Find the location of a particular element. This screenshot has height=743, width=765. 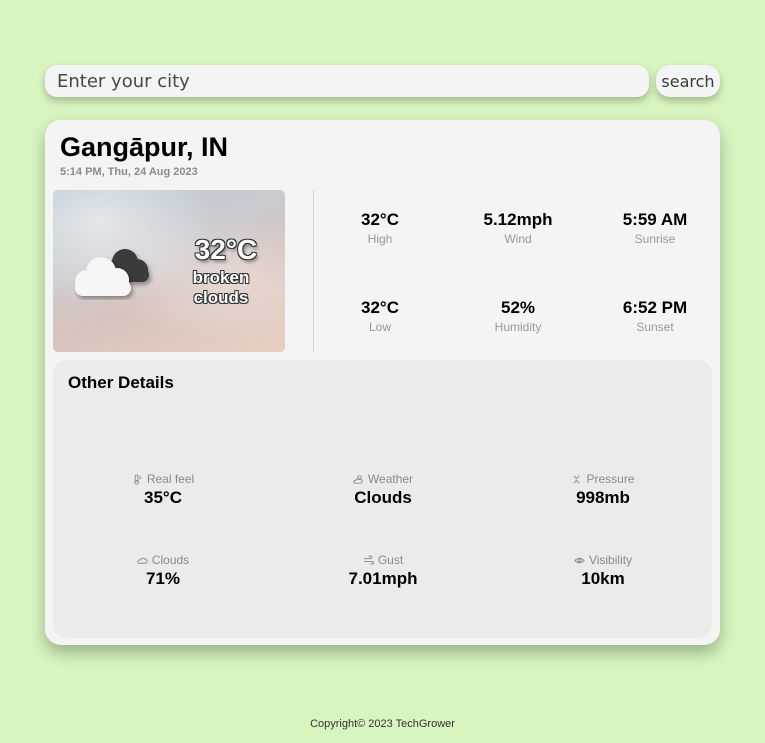

detail-clouds: Clouds 71% is located at coordinates (163, 571).